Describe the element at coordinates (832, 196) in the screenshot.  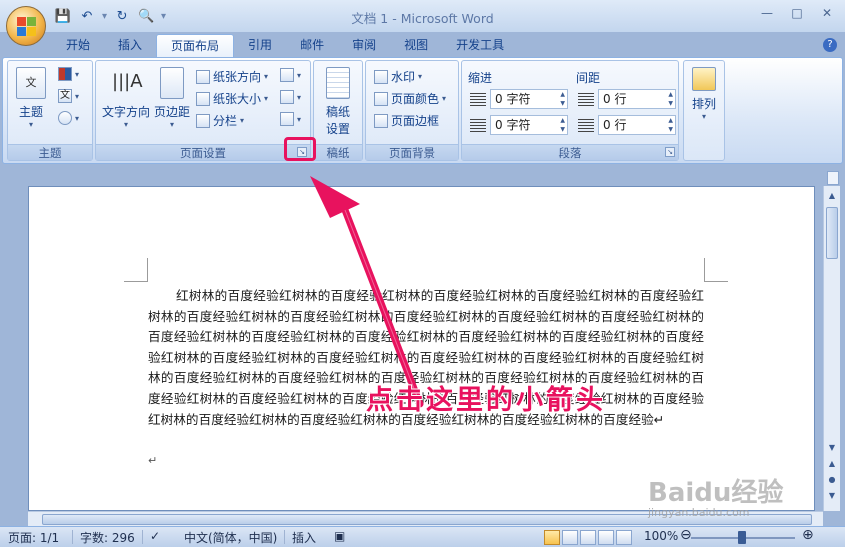
I see `scroll-up-icon: ▲` at that location.